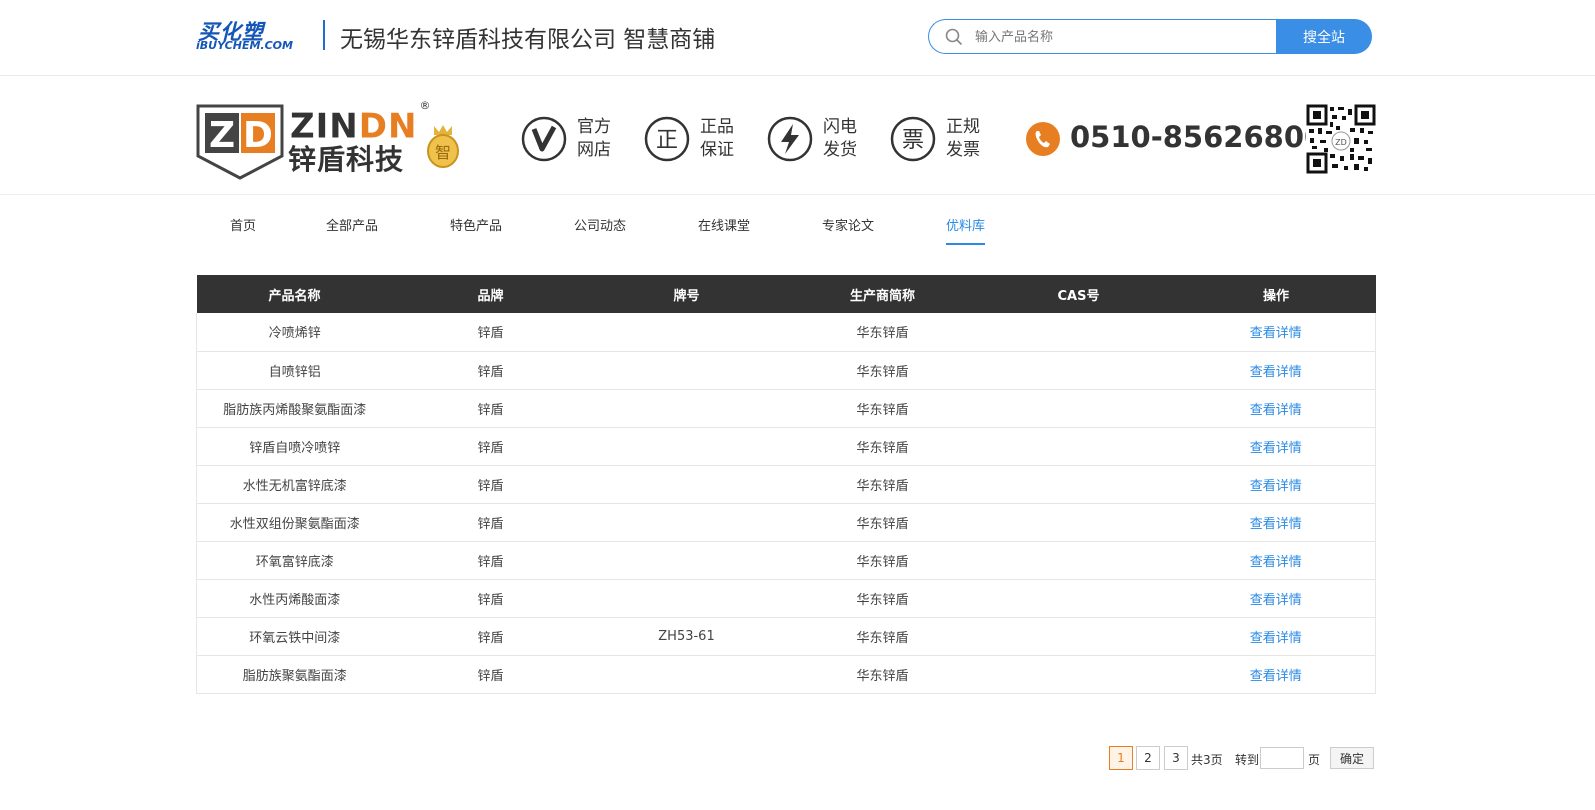 The height and width of the screenshot is (810, 1595). What do you see at coordinates (840, 150) in the screenshot?
I see `guarantee-line2: 发货` at bounding box center [840, 150].